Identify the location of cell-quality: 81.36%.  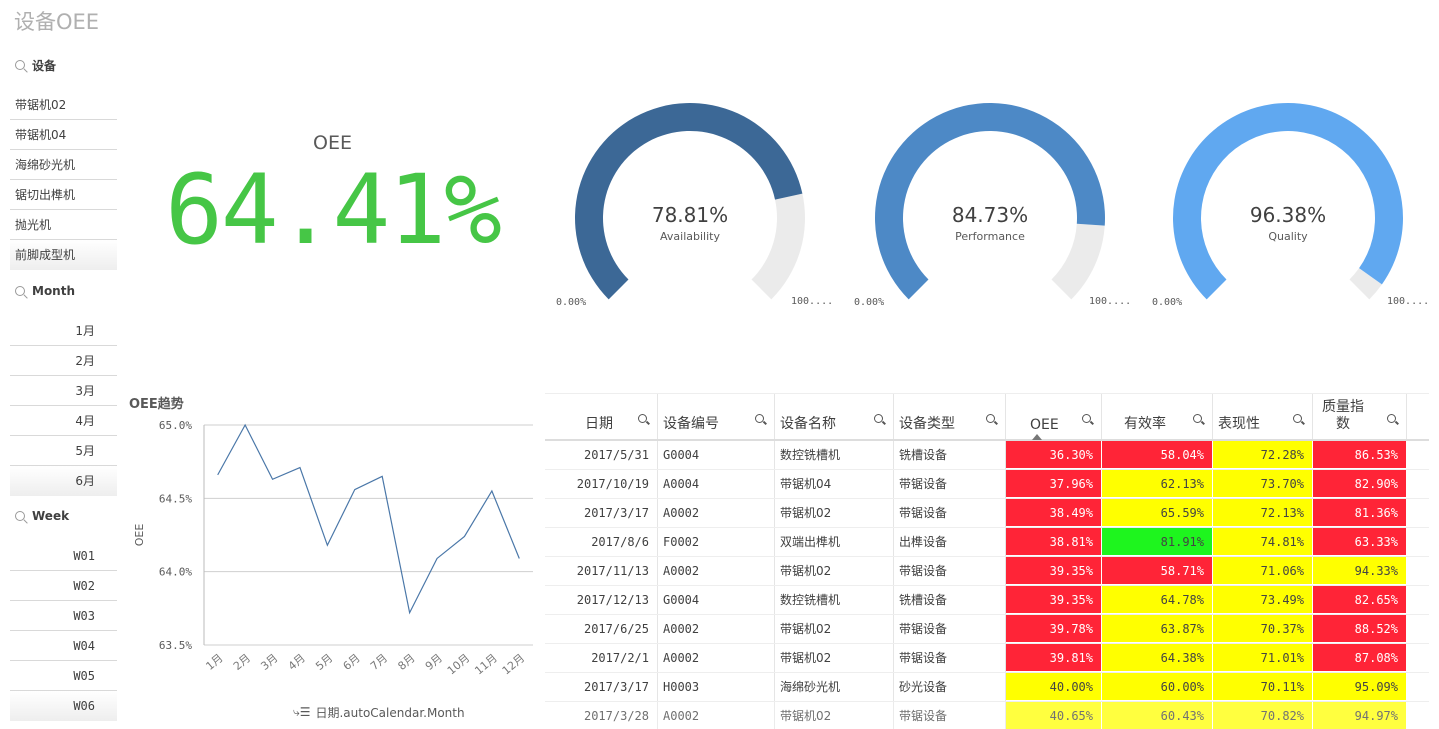
(1360, 513).